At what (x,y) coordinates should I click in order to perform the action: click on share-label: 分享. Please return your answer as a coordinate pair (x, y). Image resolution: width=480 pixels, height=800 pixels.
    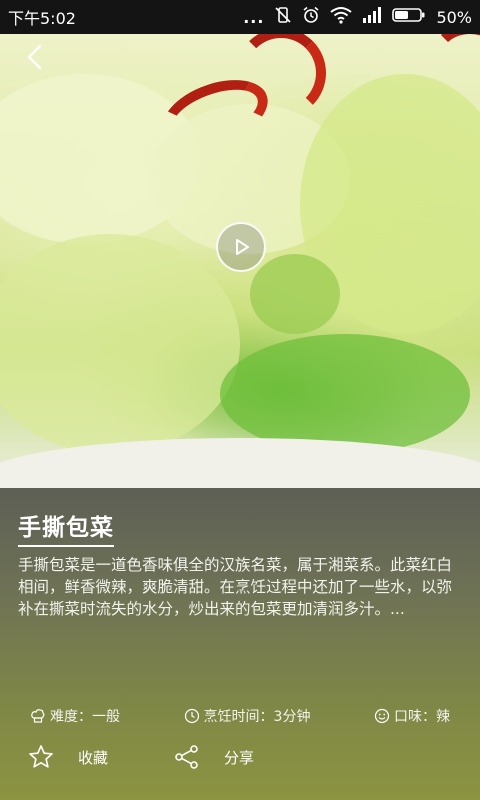
    Looking at the image, I should click on (239, 757).